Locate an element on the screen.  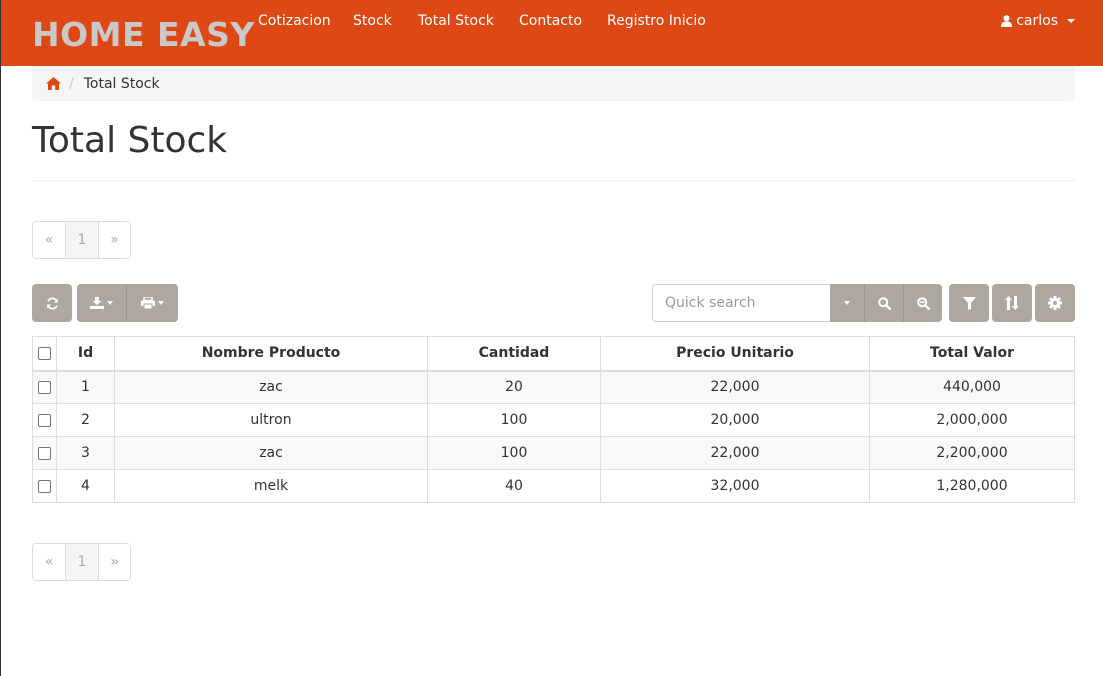
table-row: 2 ultron 100 20,000 2,000,000 is located at coordinates (553, 420).